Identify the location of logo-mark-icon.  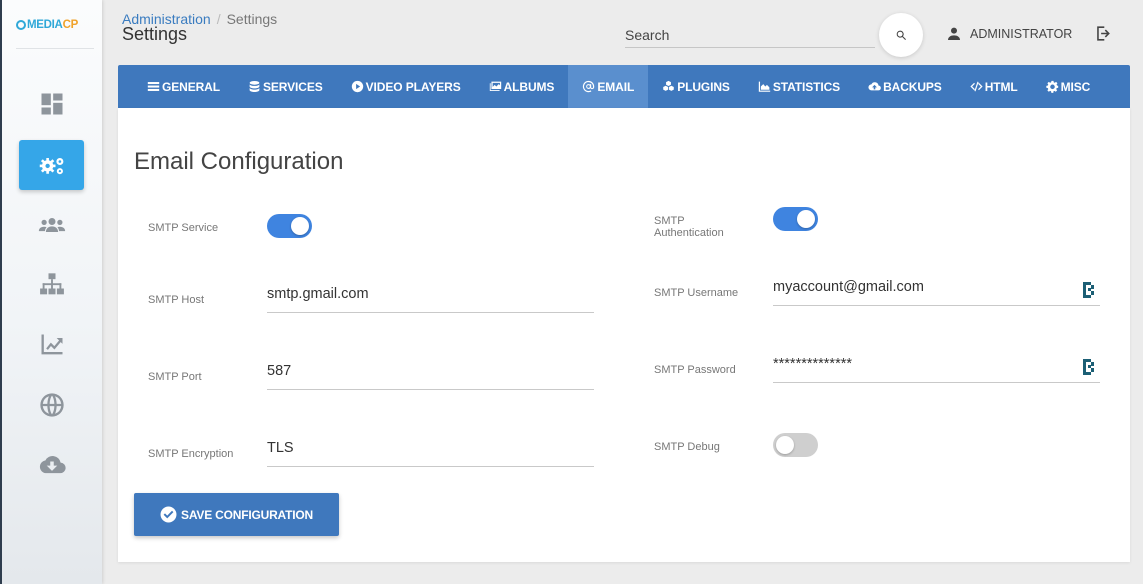
(21, 25).